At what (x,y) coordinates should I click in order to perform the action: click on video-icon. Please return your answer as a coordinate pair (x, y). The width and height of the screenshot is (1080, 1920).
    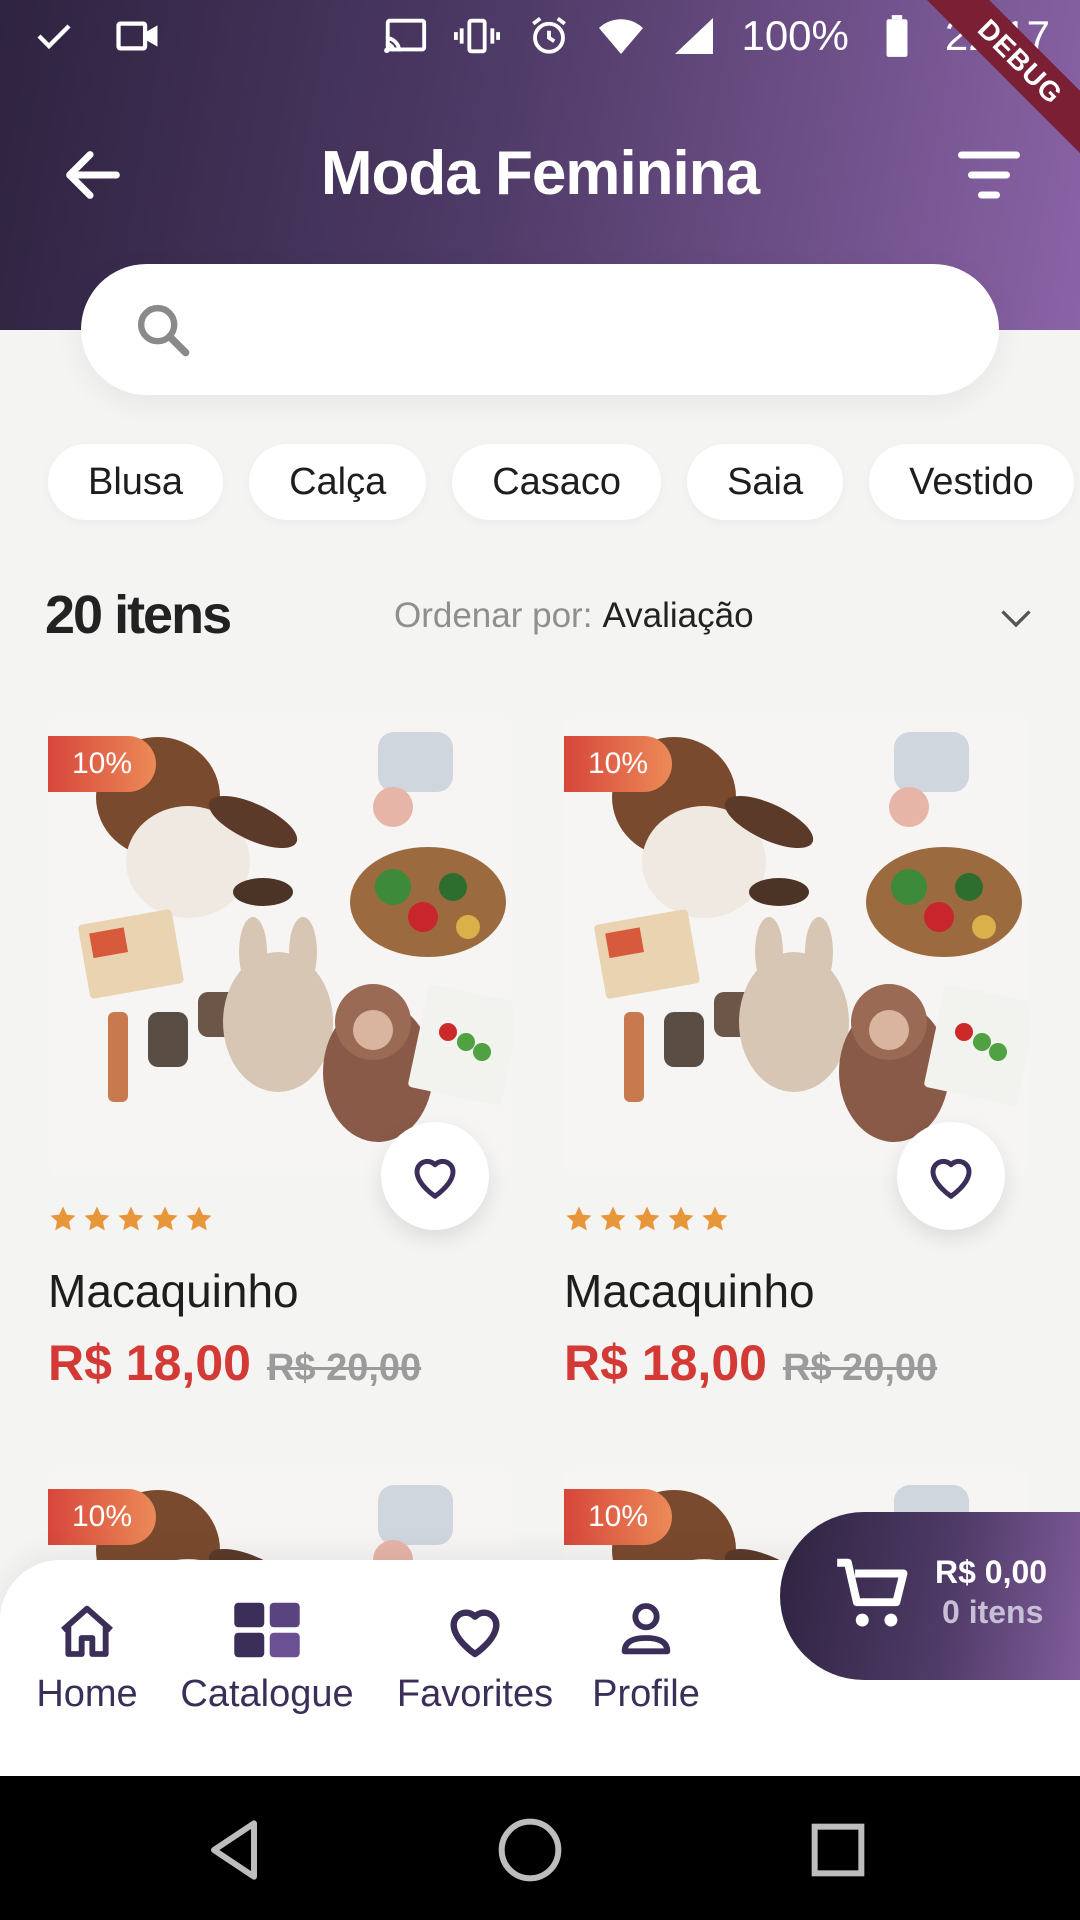
    Looking at the image, I should click on (138, 36).